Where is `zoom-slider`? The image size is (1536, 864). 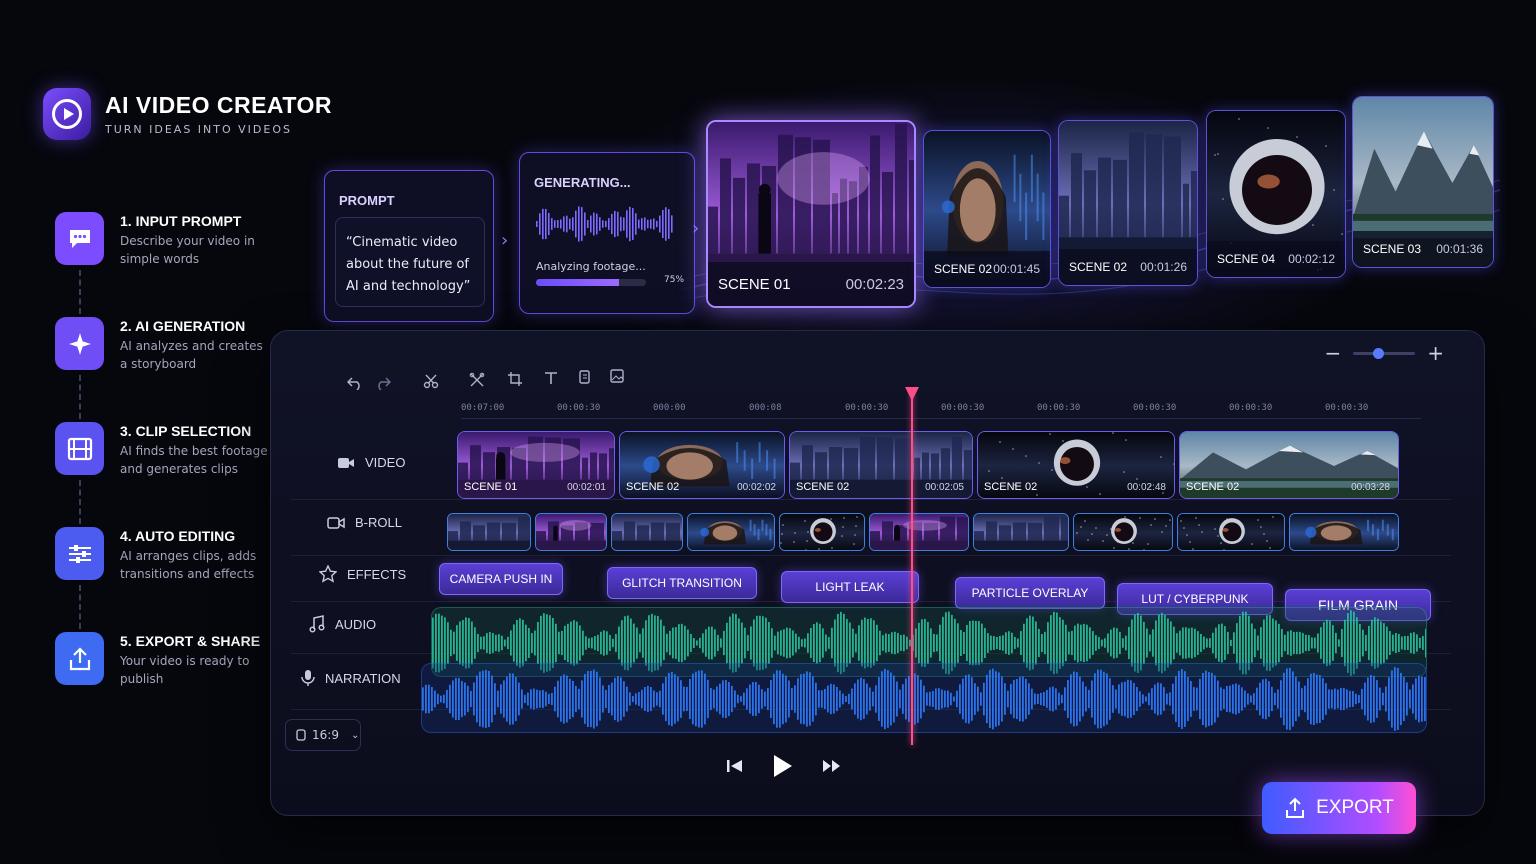 zoom-slider is located at coordinates (1384, 353).